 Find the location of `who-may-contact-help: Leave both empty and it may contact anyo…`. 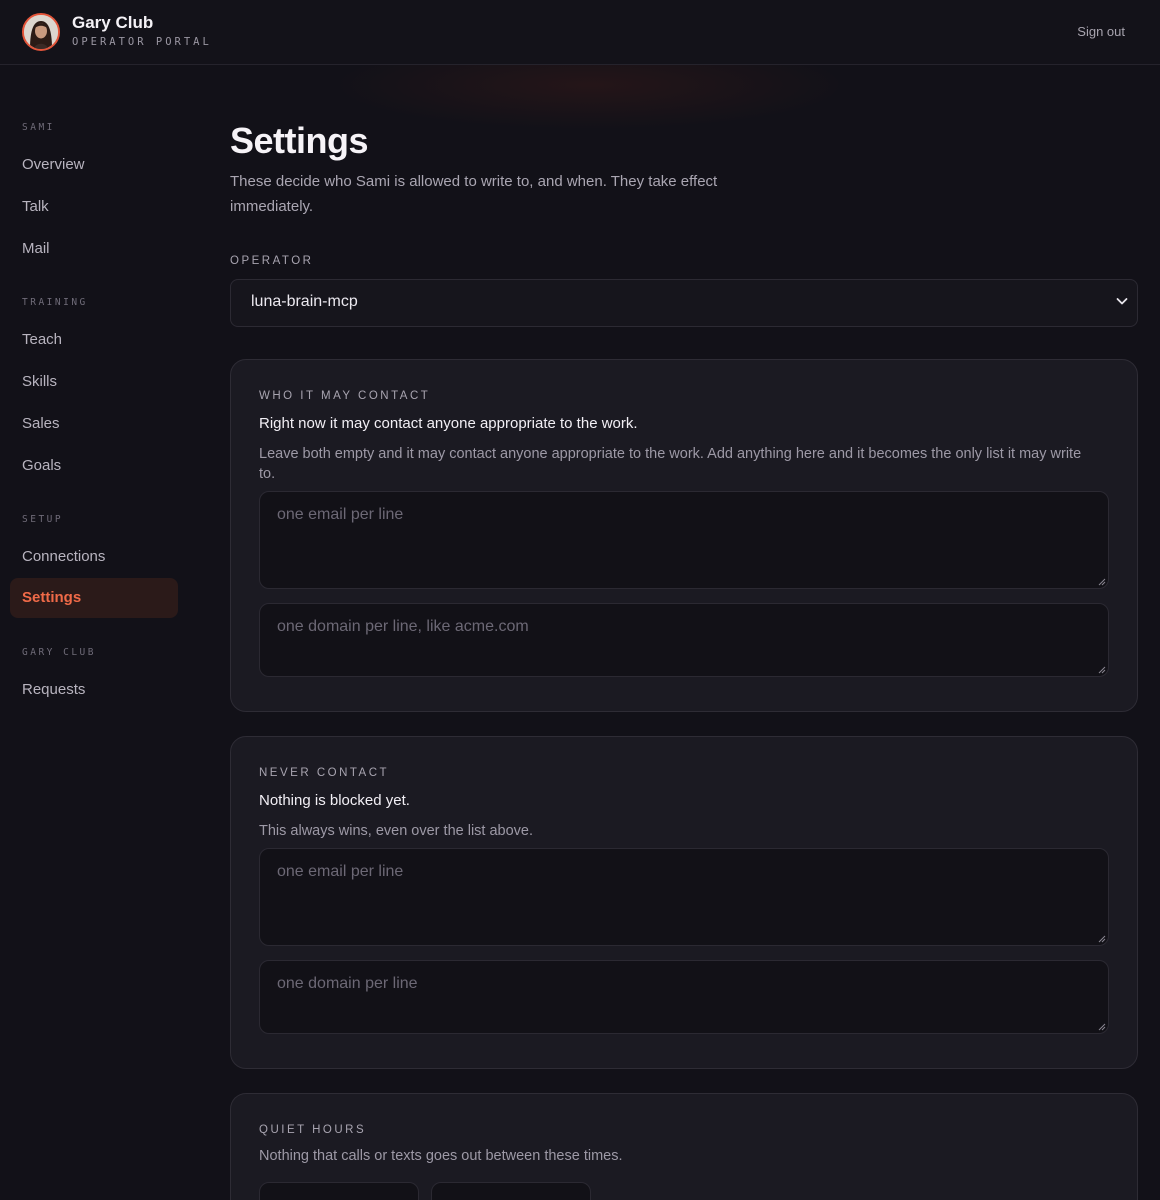

who-may-contact-help: Leave both empty and it may contact anyo… is located at coordinates (670, 464).